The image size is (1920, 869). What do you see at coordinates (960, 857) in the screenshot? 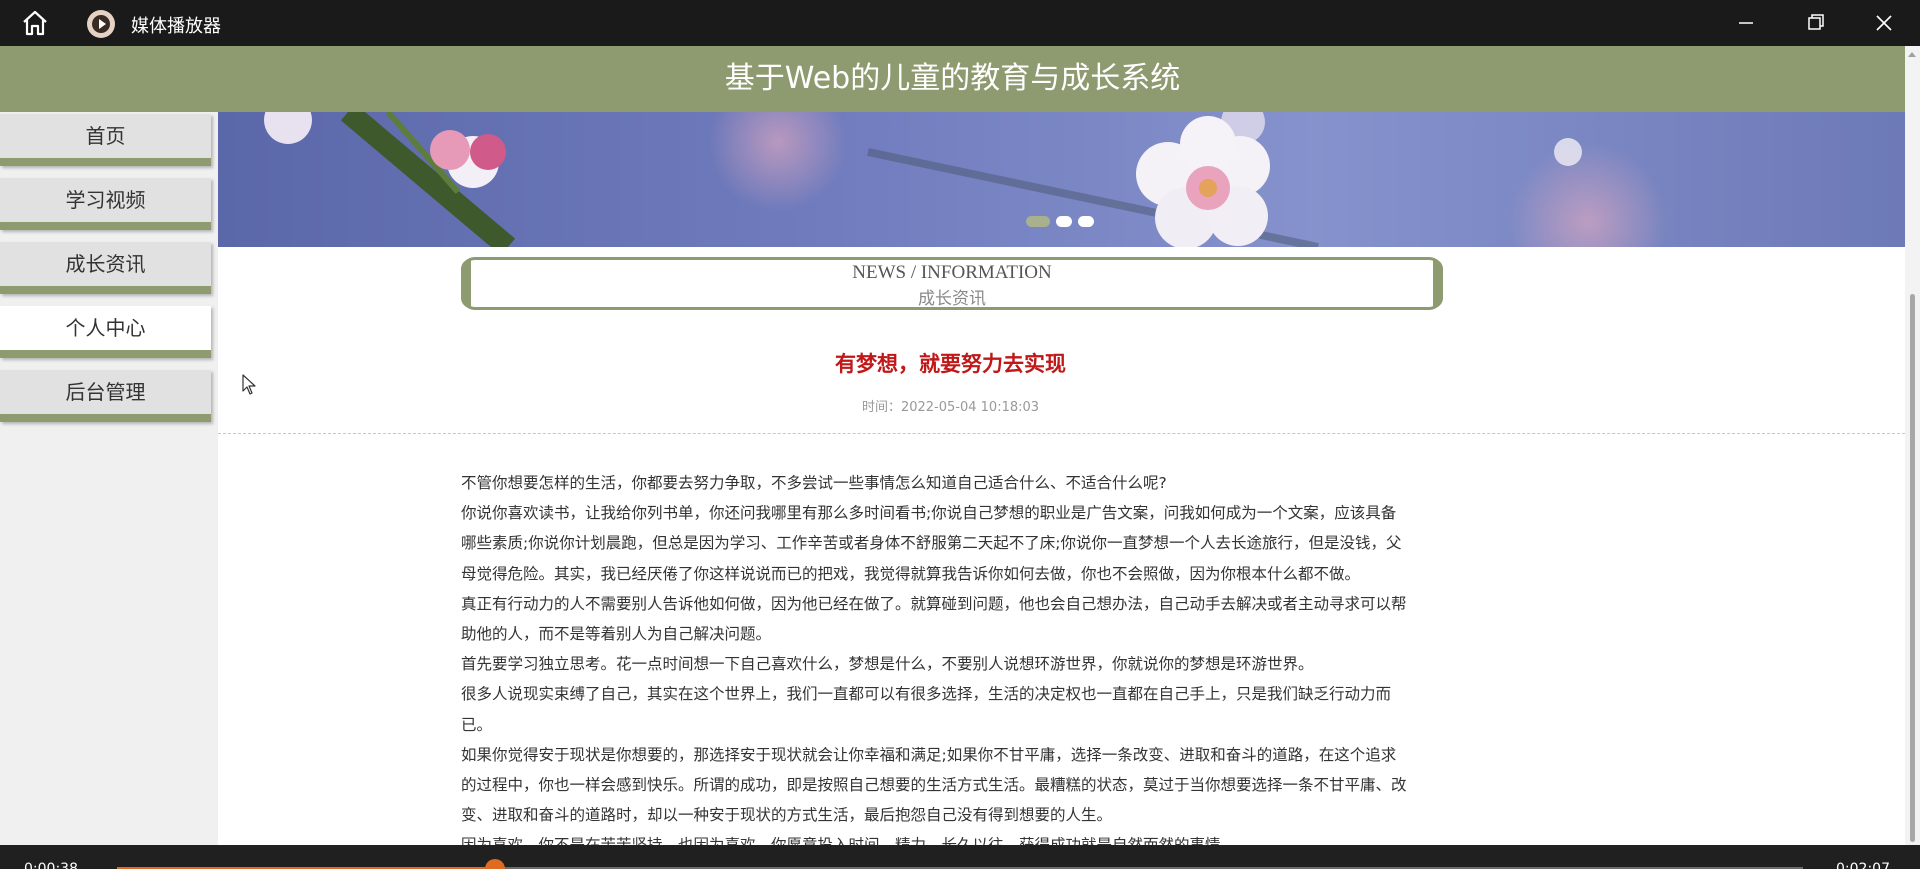
I see `player-controls: 0:00:38 0:02:07` at bounding box center [960, 857].